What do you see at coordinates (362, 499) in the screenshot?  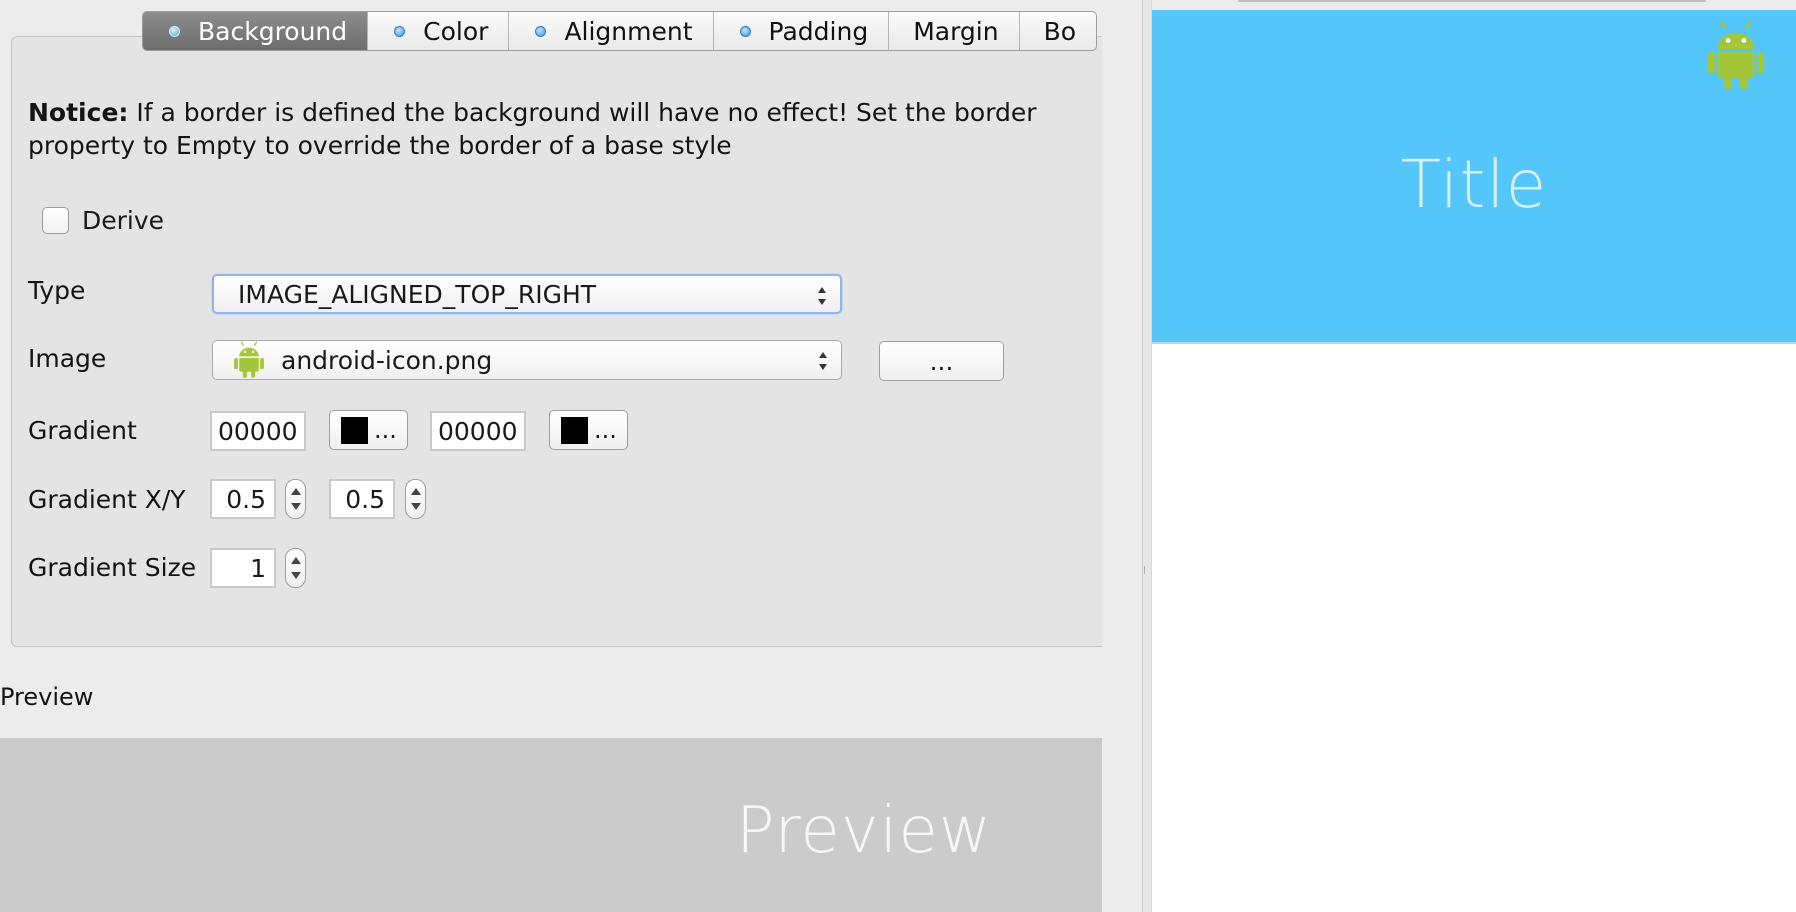 I see `gradient-y-field: 0.5` at bounding box center [362, 499].